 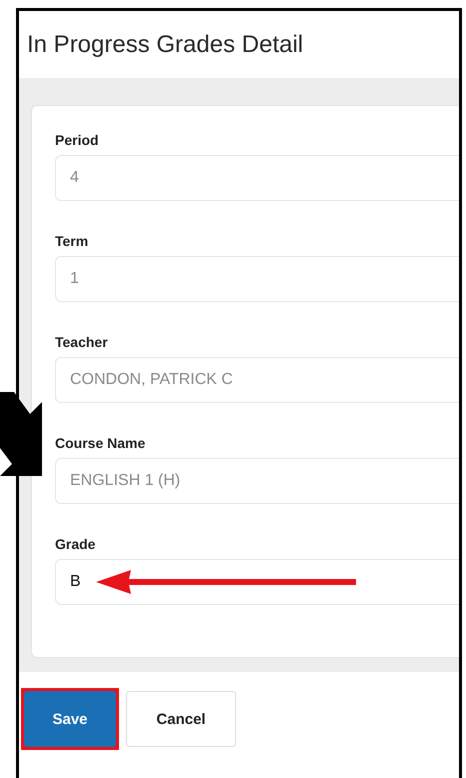 I want to click on page-title: In Progress Grades Detail, so click(x=165, y=44).